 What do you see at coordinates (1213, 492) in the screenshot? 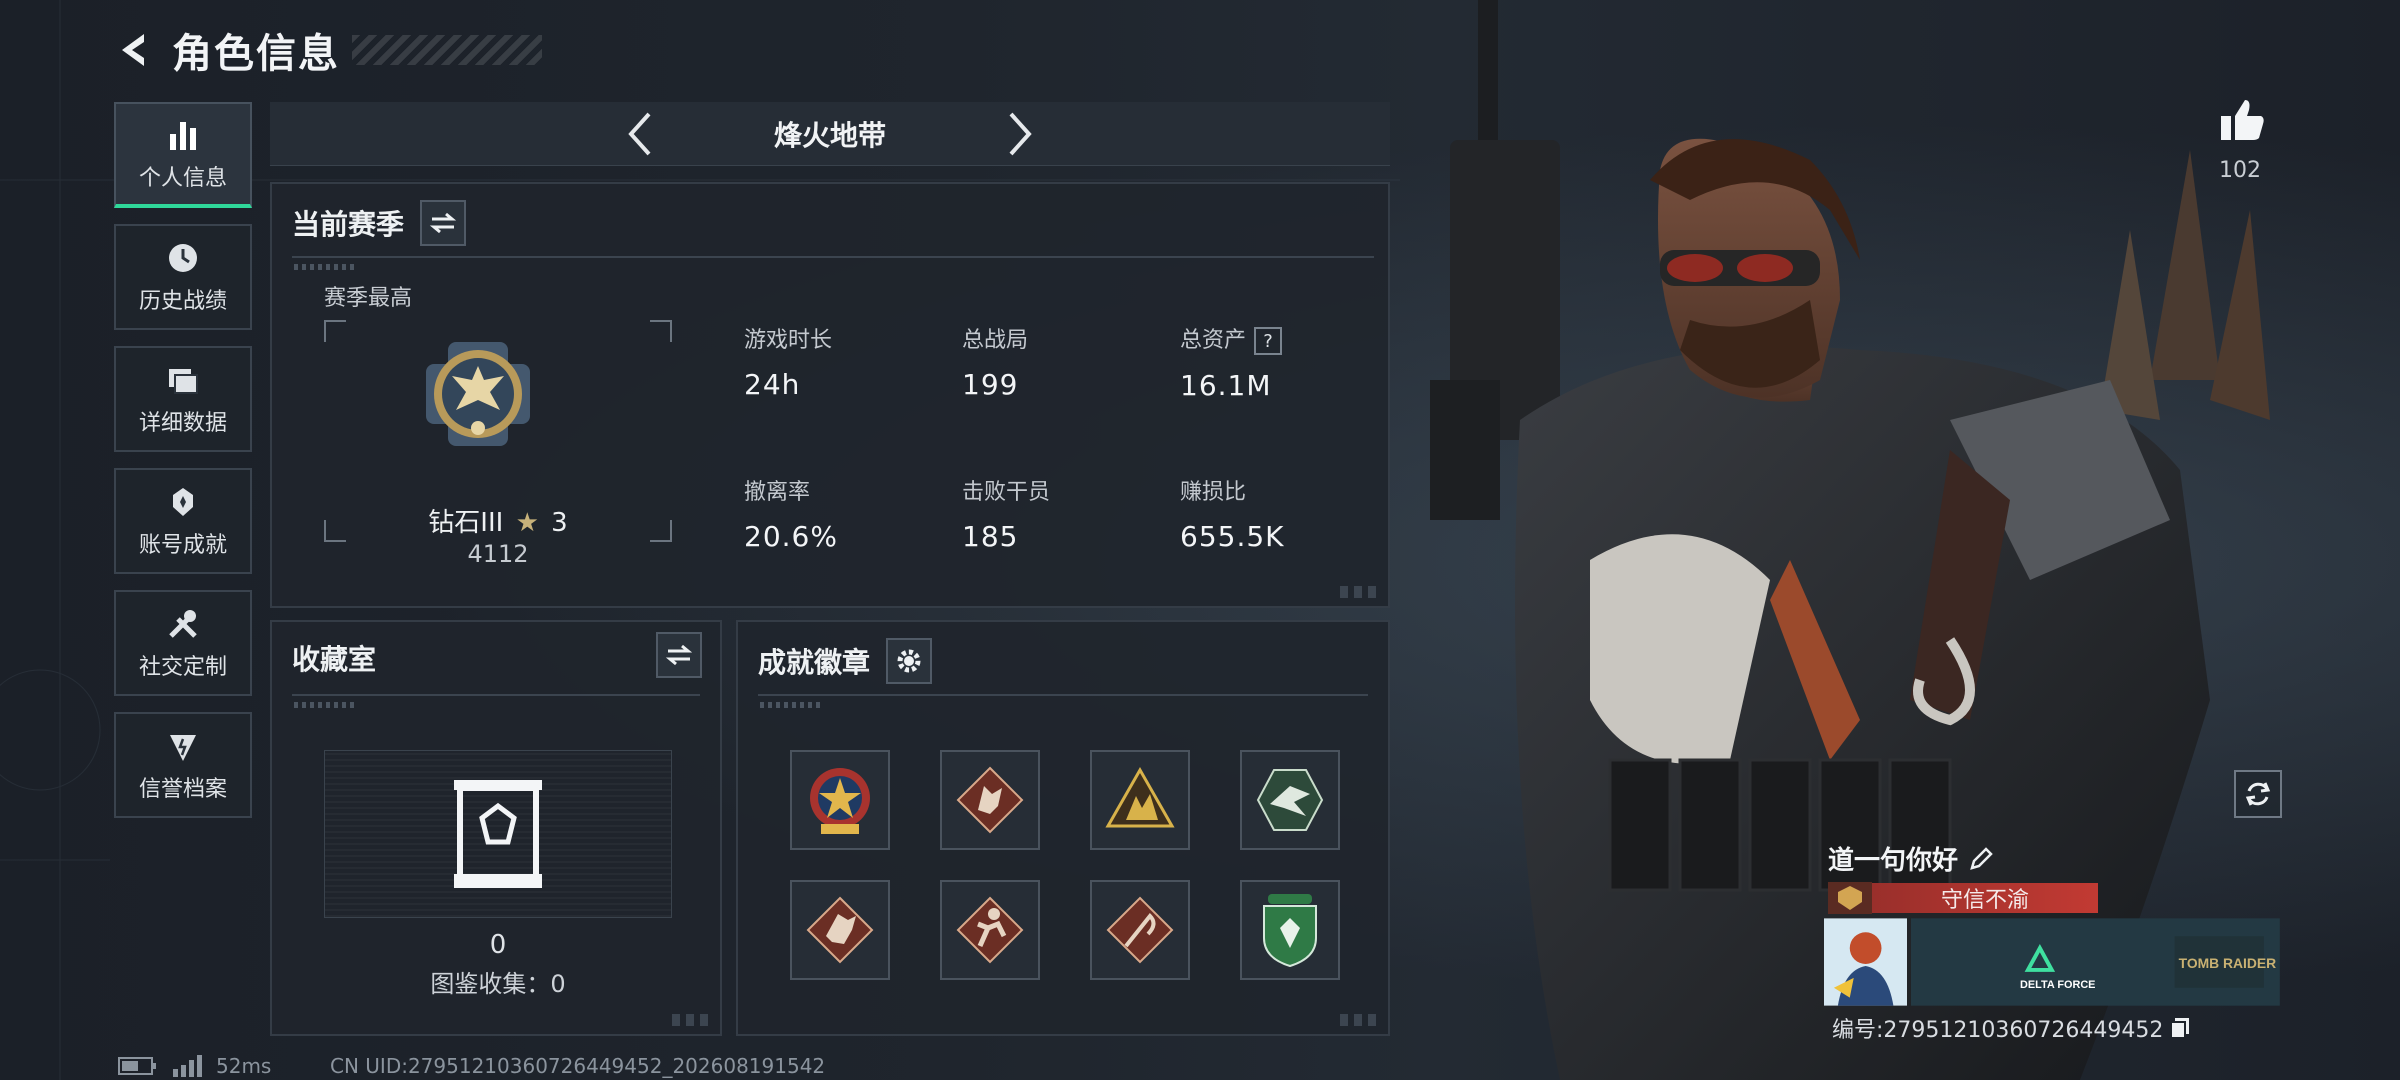
I see `stat-label: 赚损比` at bounding box center [1213, 492].